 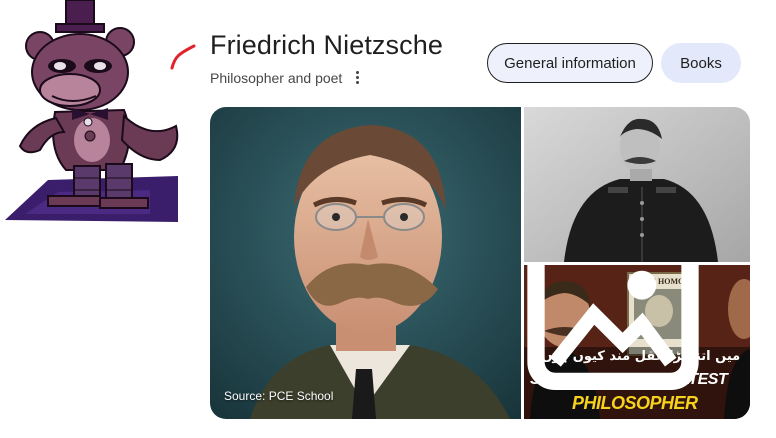 I want to click on red-marker-stroke, so click(x=183, y=57).